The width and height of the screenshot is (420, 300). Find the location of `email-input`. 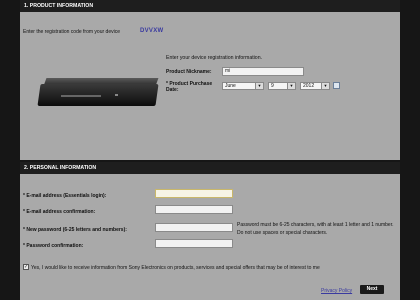

email-input is located at coordinates (194, 193).